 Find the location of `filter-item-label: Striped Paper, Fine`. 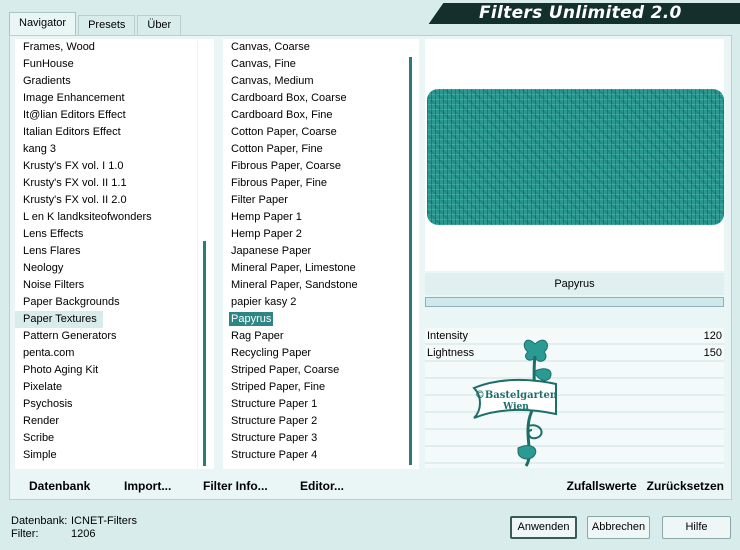

filter-item-label: Striped Paper, Fine is located at coordinates (278, 387).